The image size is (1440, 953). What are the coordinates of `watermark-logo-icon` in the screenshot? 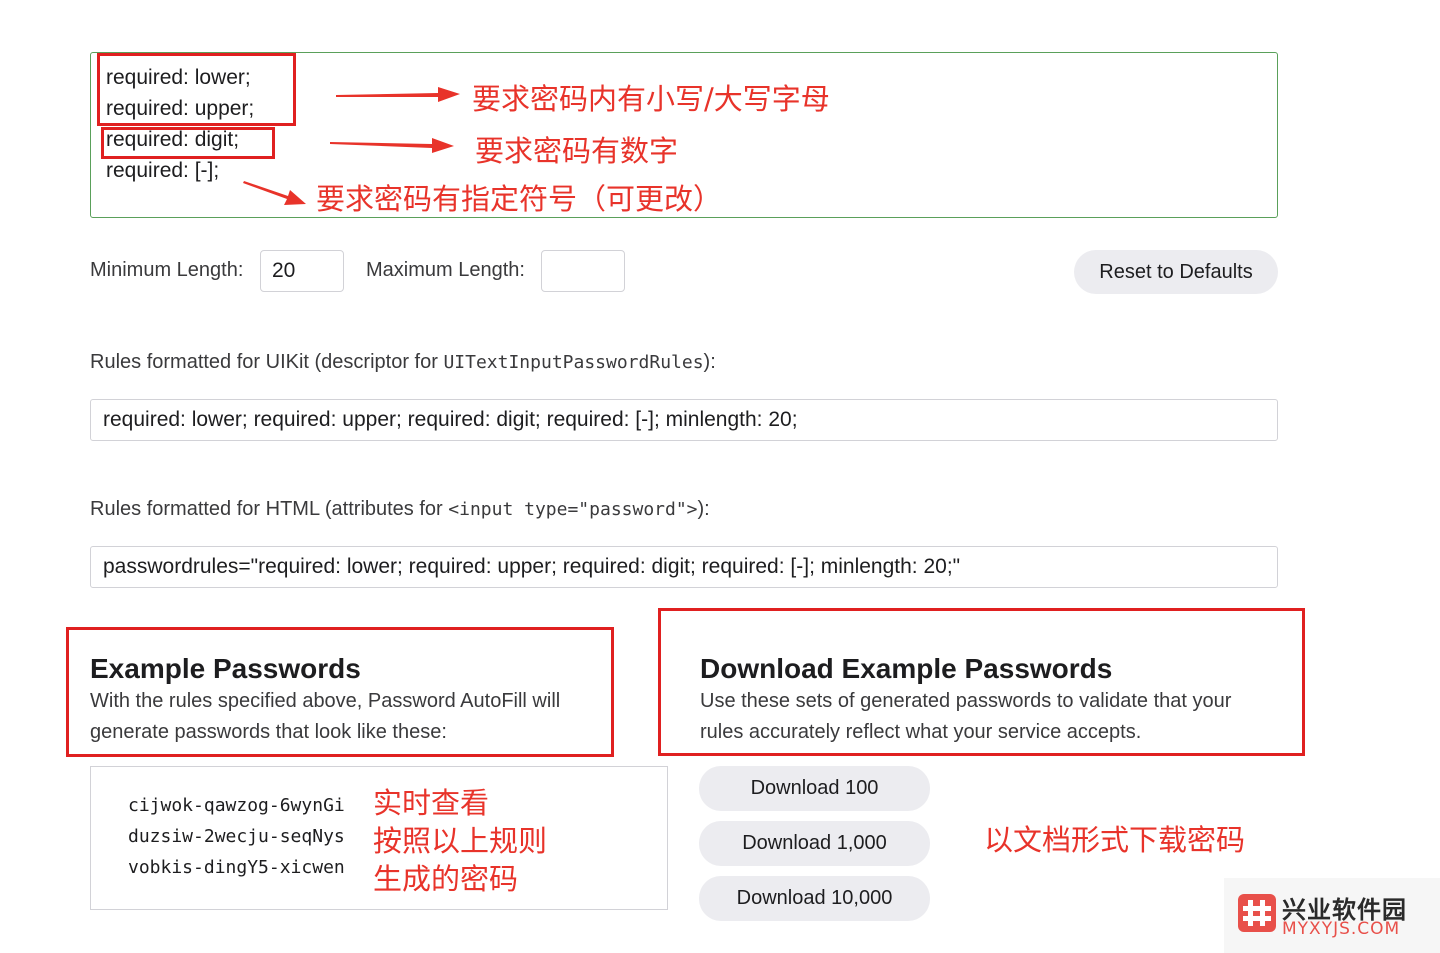 It's located at (1257, 913).